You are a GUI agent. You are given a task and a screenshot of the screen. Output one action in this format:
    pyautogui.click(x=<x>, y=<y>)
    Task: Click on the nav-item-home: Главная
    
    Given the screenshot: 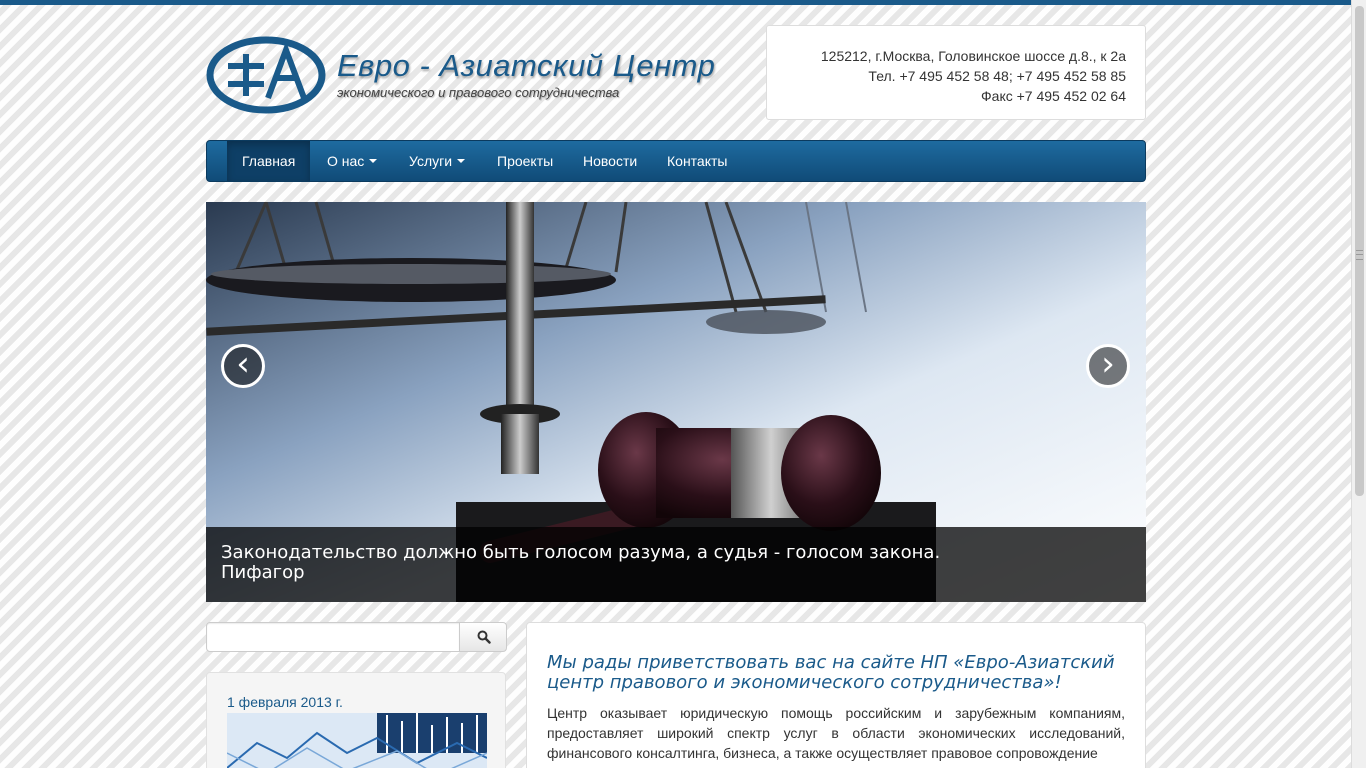 What is the action you would take?
    pyautogui.click(x=269, y=161)
    